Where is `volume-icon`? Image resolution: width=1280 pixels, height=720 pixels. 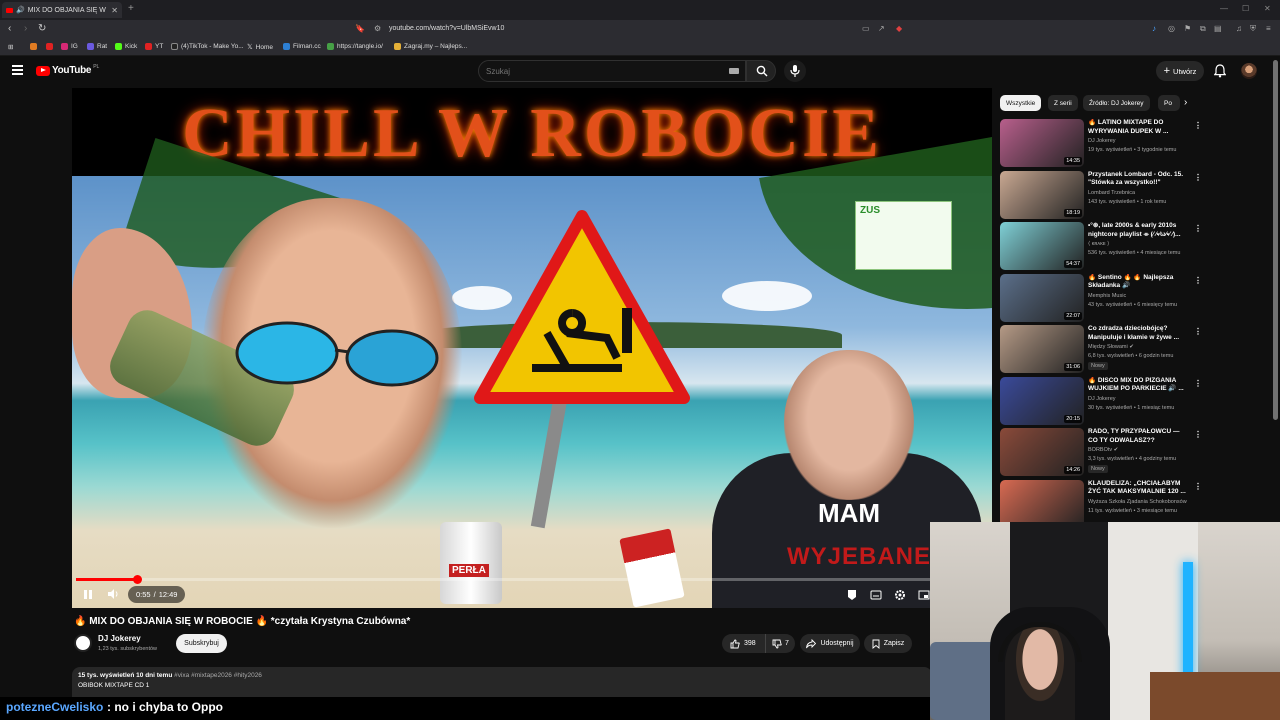 volume-icon is located at coordinates (113, 594).